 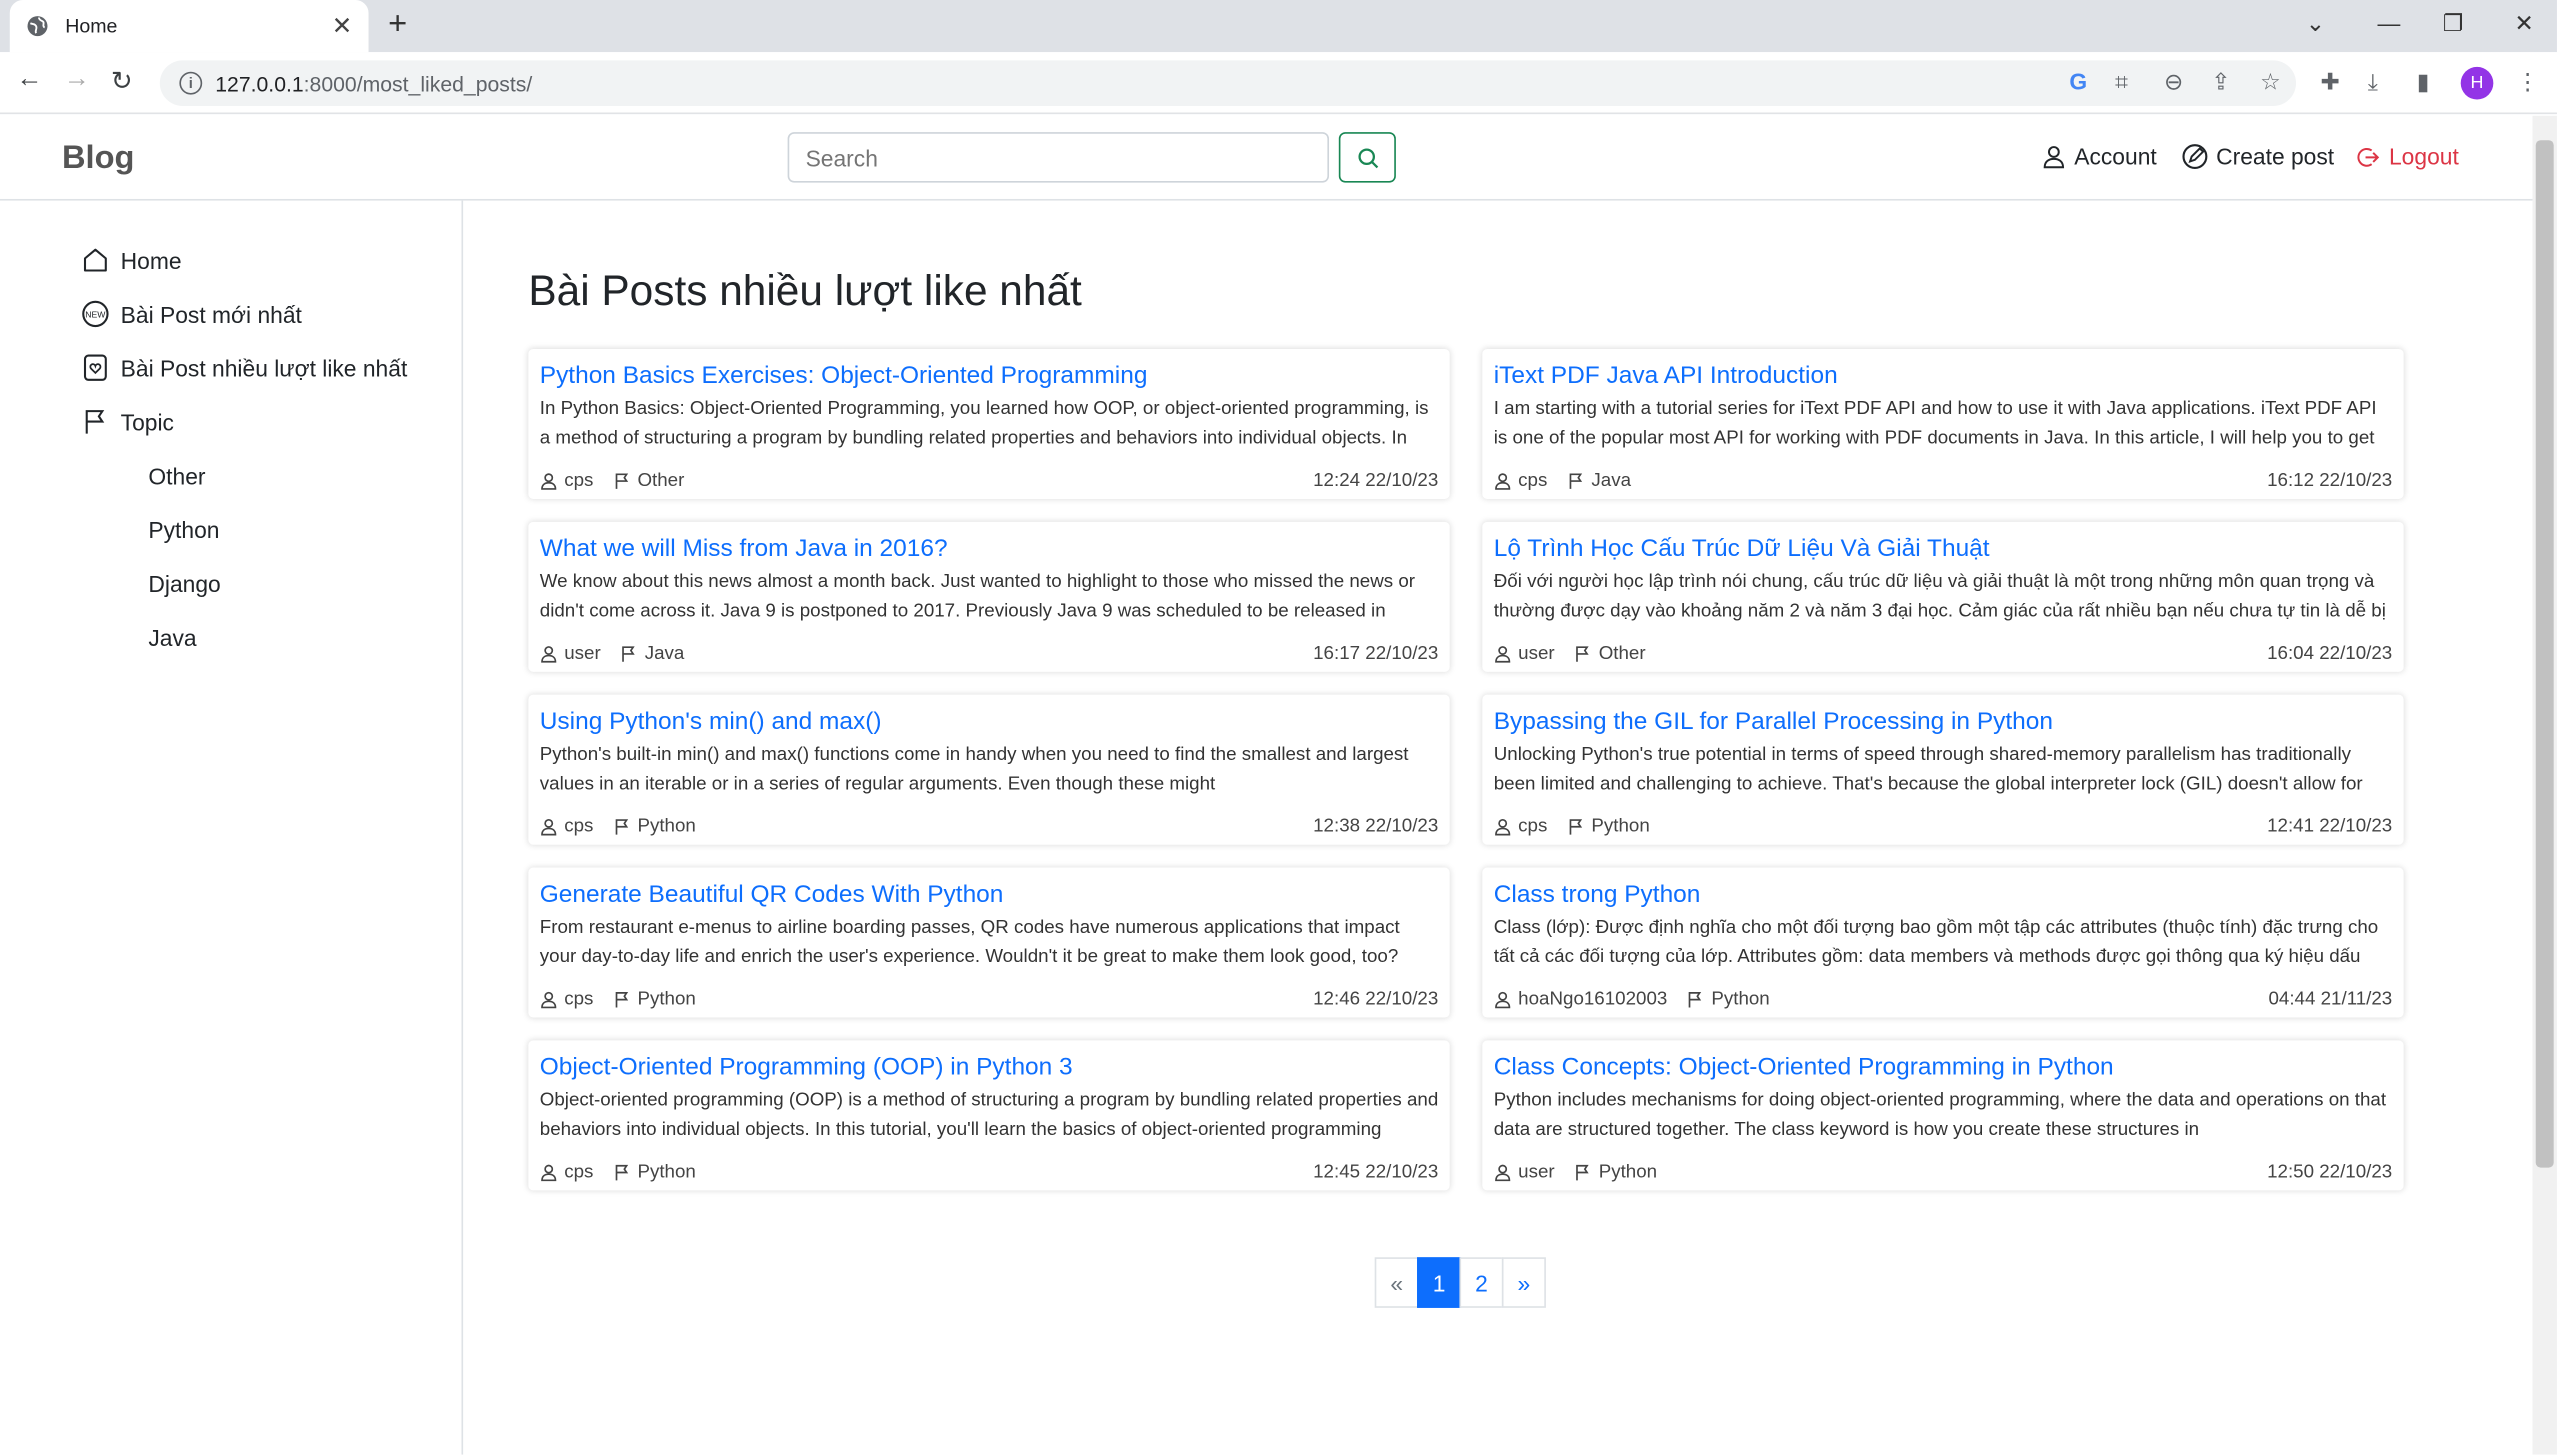 What do you see at coordinates (2423, 82) in the screenshot?
I see `side-panel-icon: ▮` at bounding box center [2423, 82].